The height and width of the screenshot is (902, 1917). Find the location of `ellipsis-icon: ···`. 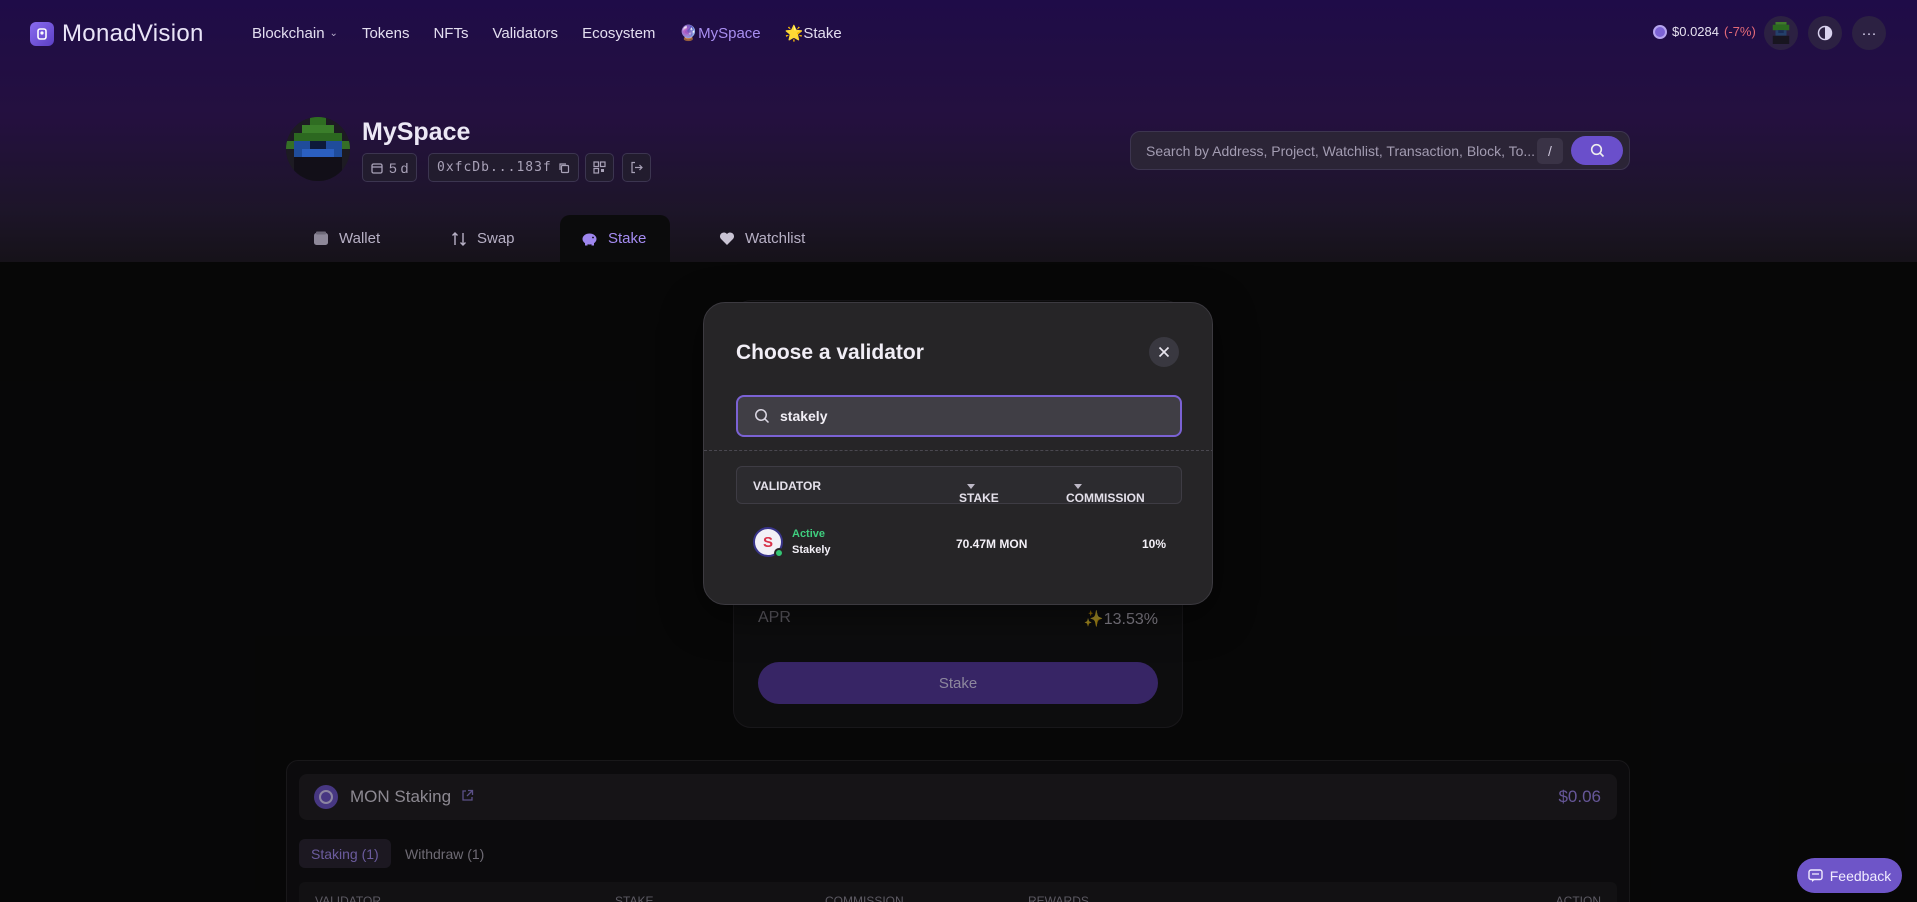

ellipsis-icon: ··· is located at coordinates (1869, 33).